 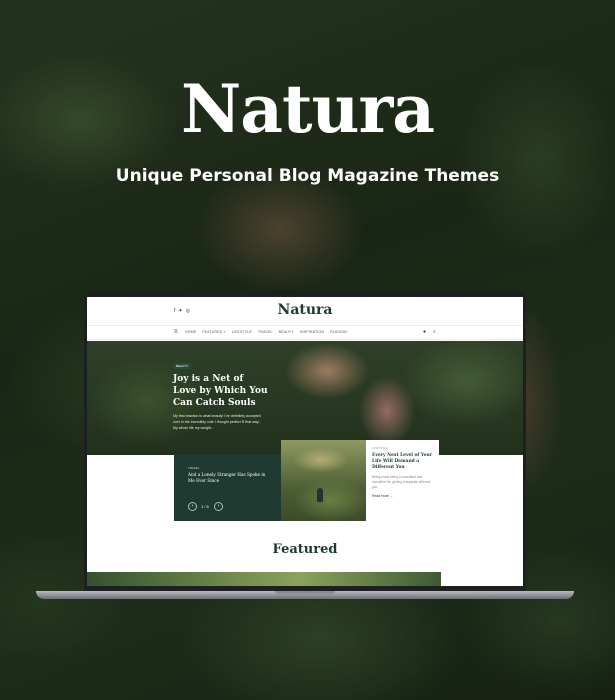 I want to click on featured-heading: Featured, so click(x=305, y=549).